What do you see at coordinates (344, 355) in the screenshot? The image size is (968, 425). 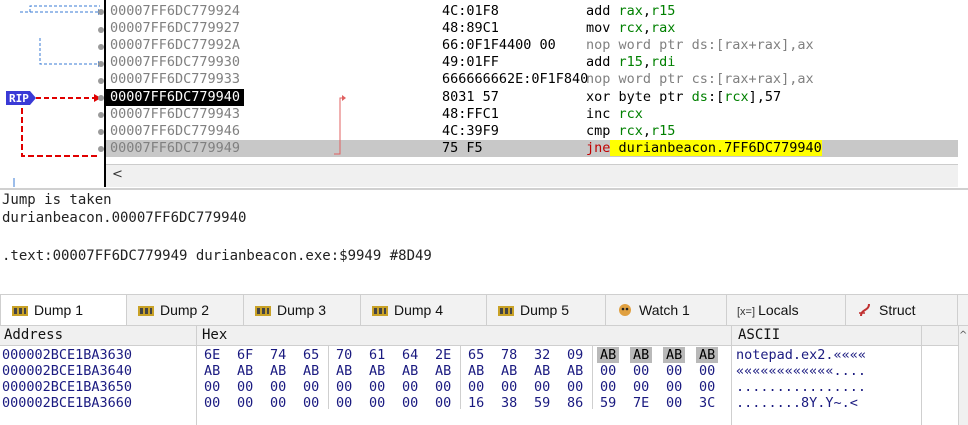 I see `hex-byte: 70` at bounding box center [344, 355].